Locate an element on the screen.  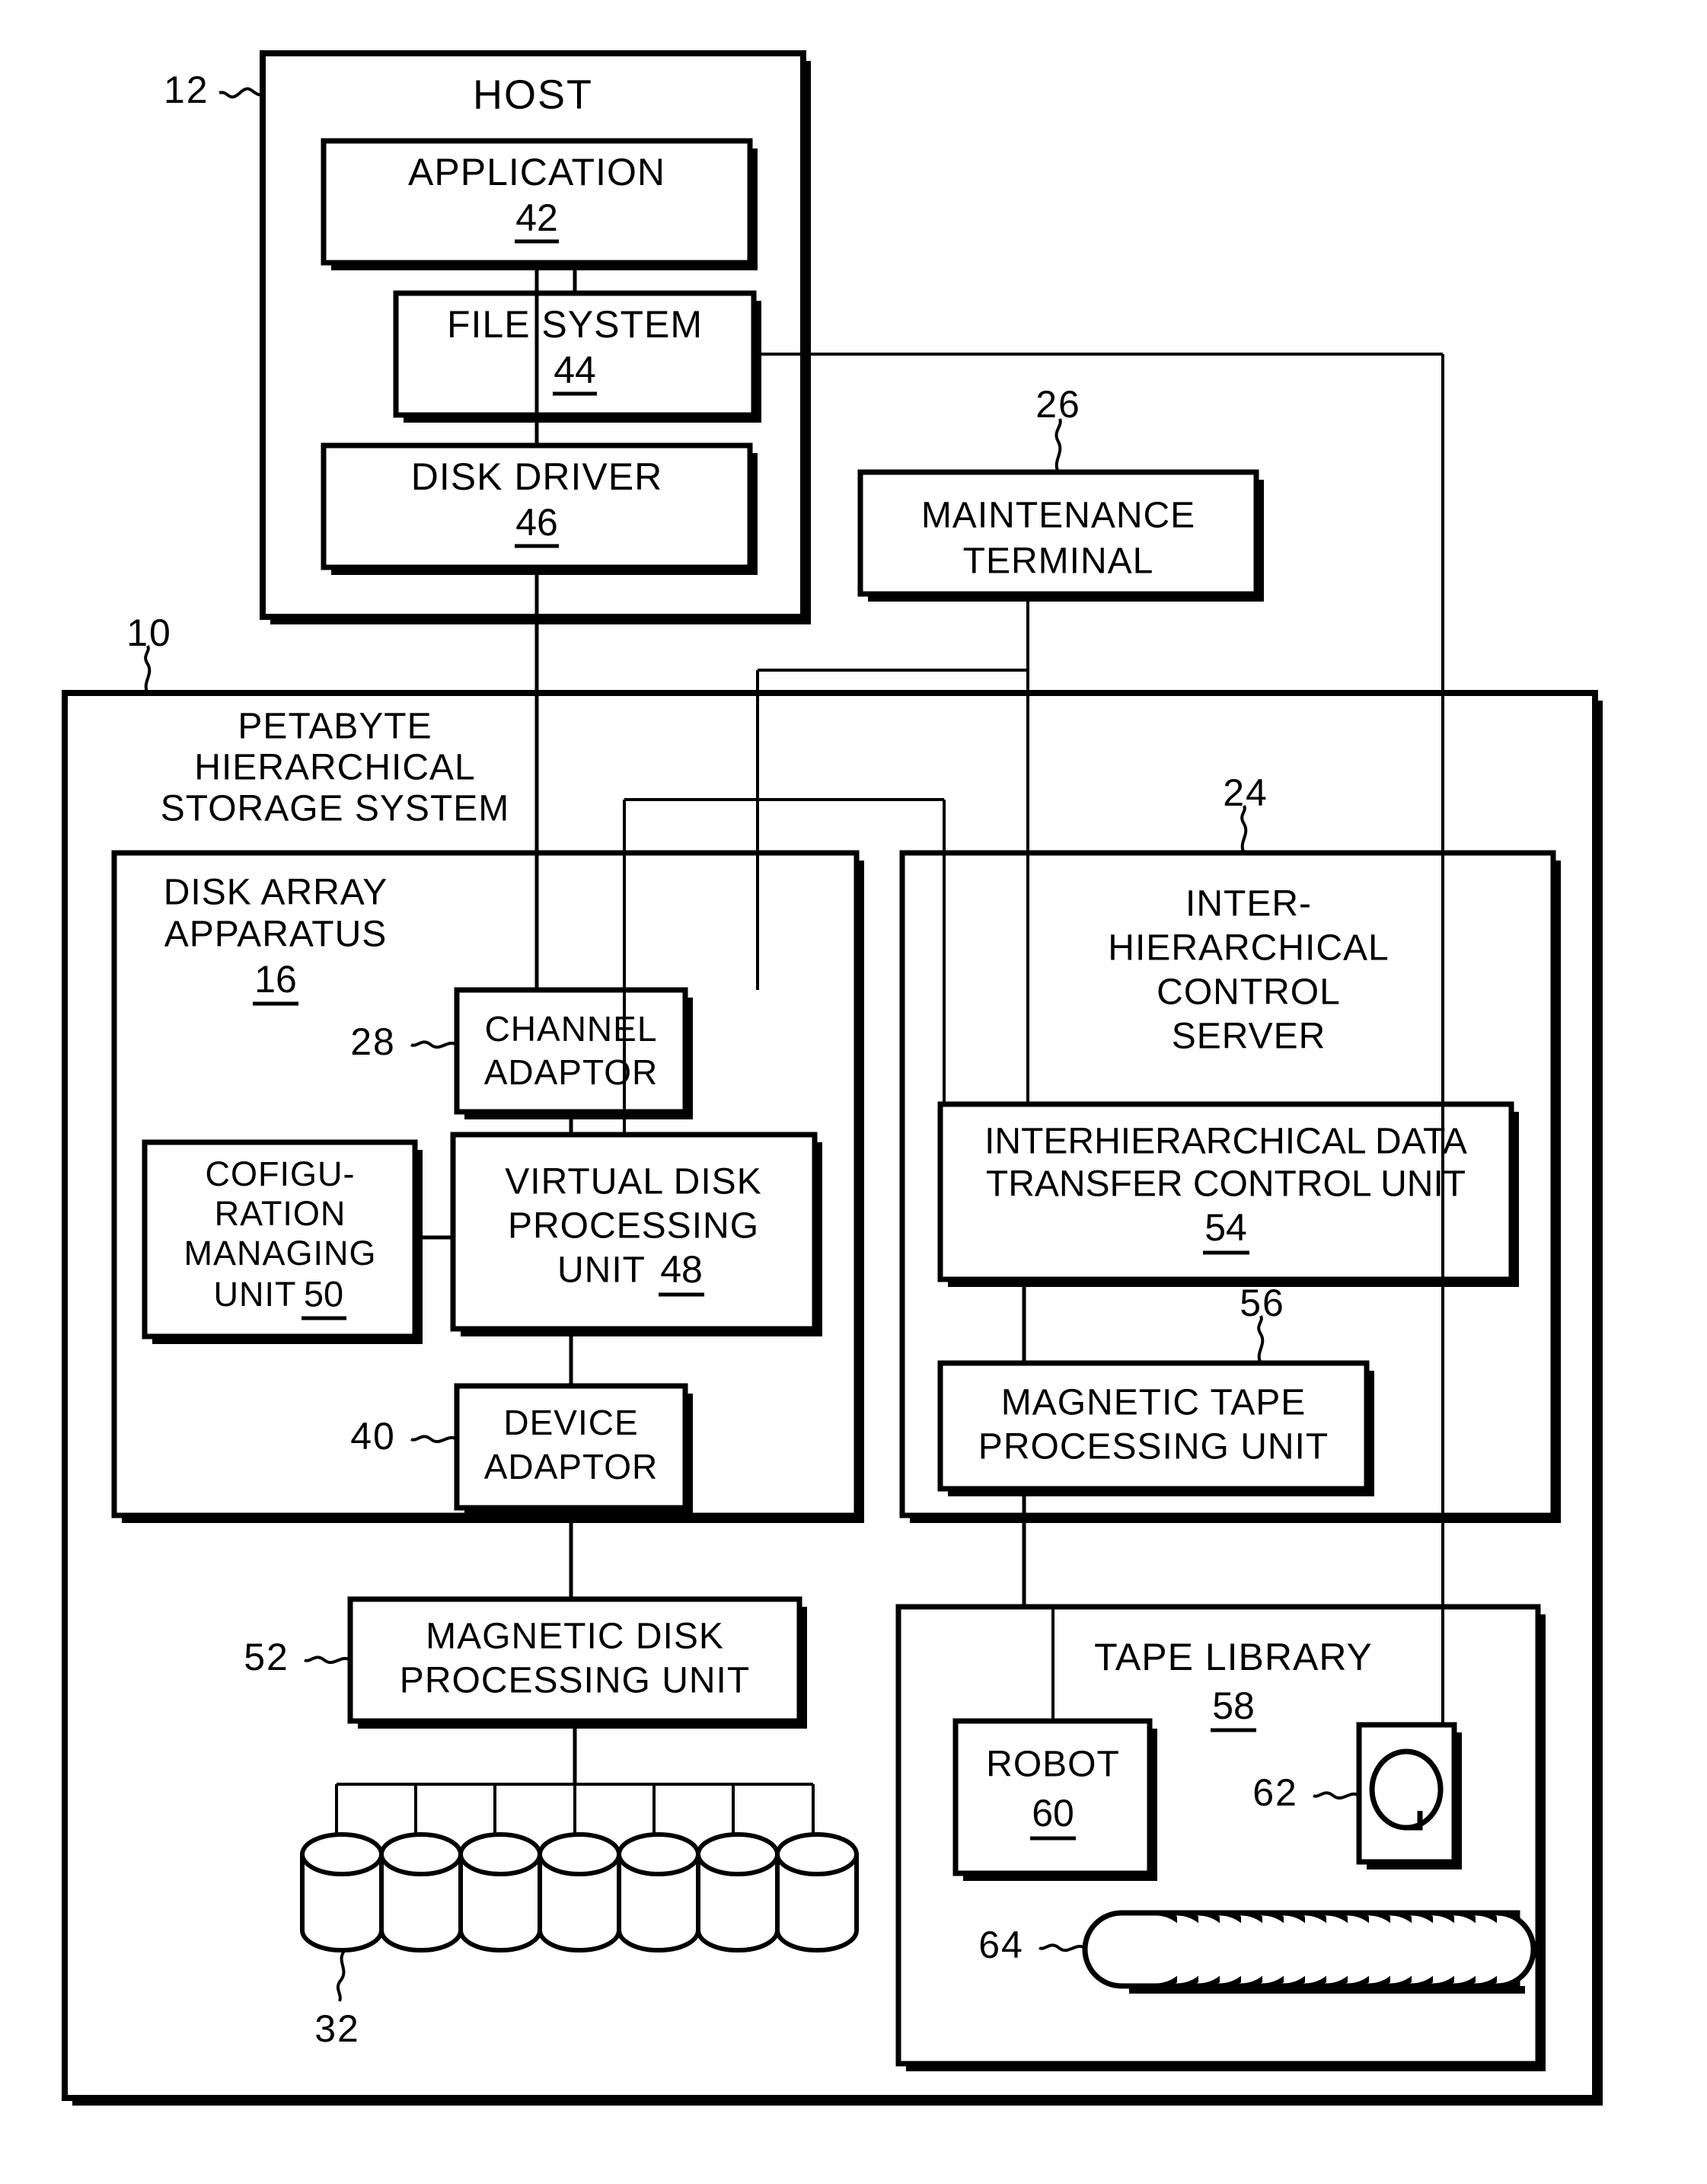
configuration-unit-line3: MANAGING is located at coordinates (279, 1253).